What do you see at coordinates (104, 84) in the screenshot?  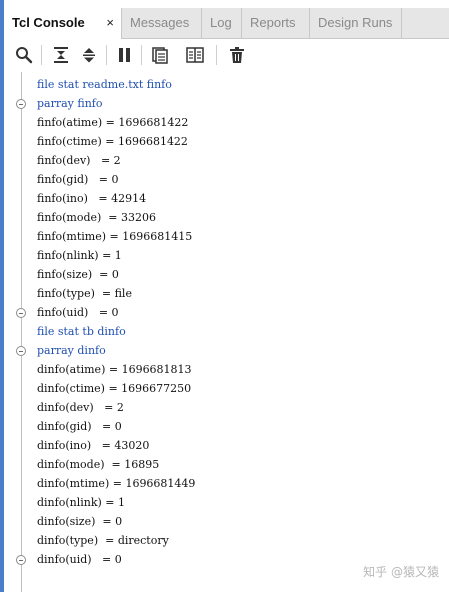 I see `console-command-line: file stat readme.txt finfo` at bounding box center [104, 84].